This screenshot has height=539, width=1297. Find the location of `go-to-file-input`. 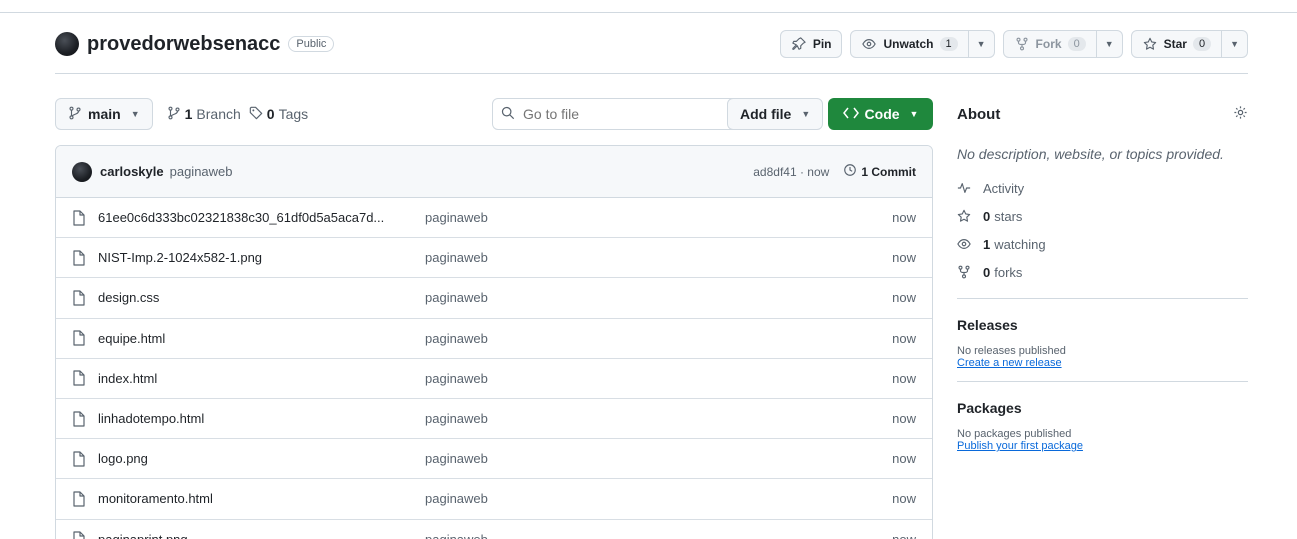

go-to-file-input is located at coordinates (637, 114).